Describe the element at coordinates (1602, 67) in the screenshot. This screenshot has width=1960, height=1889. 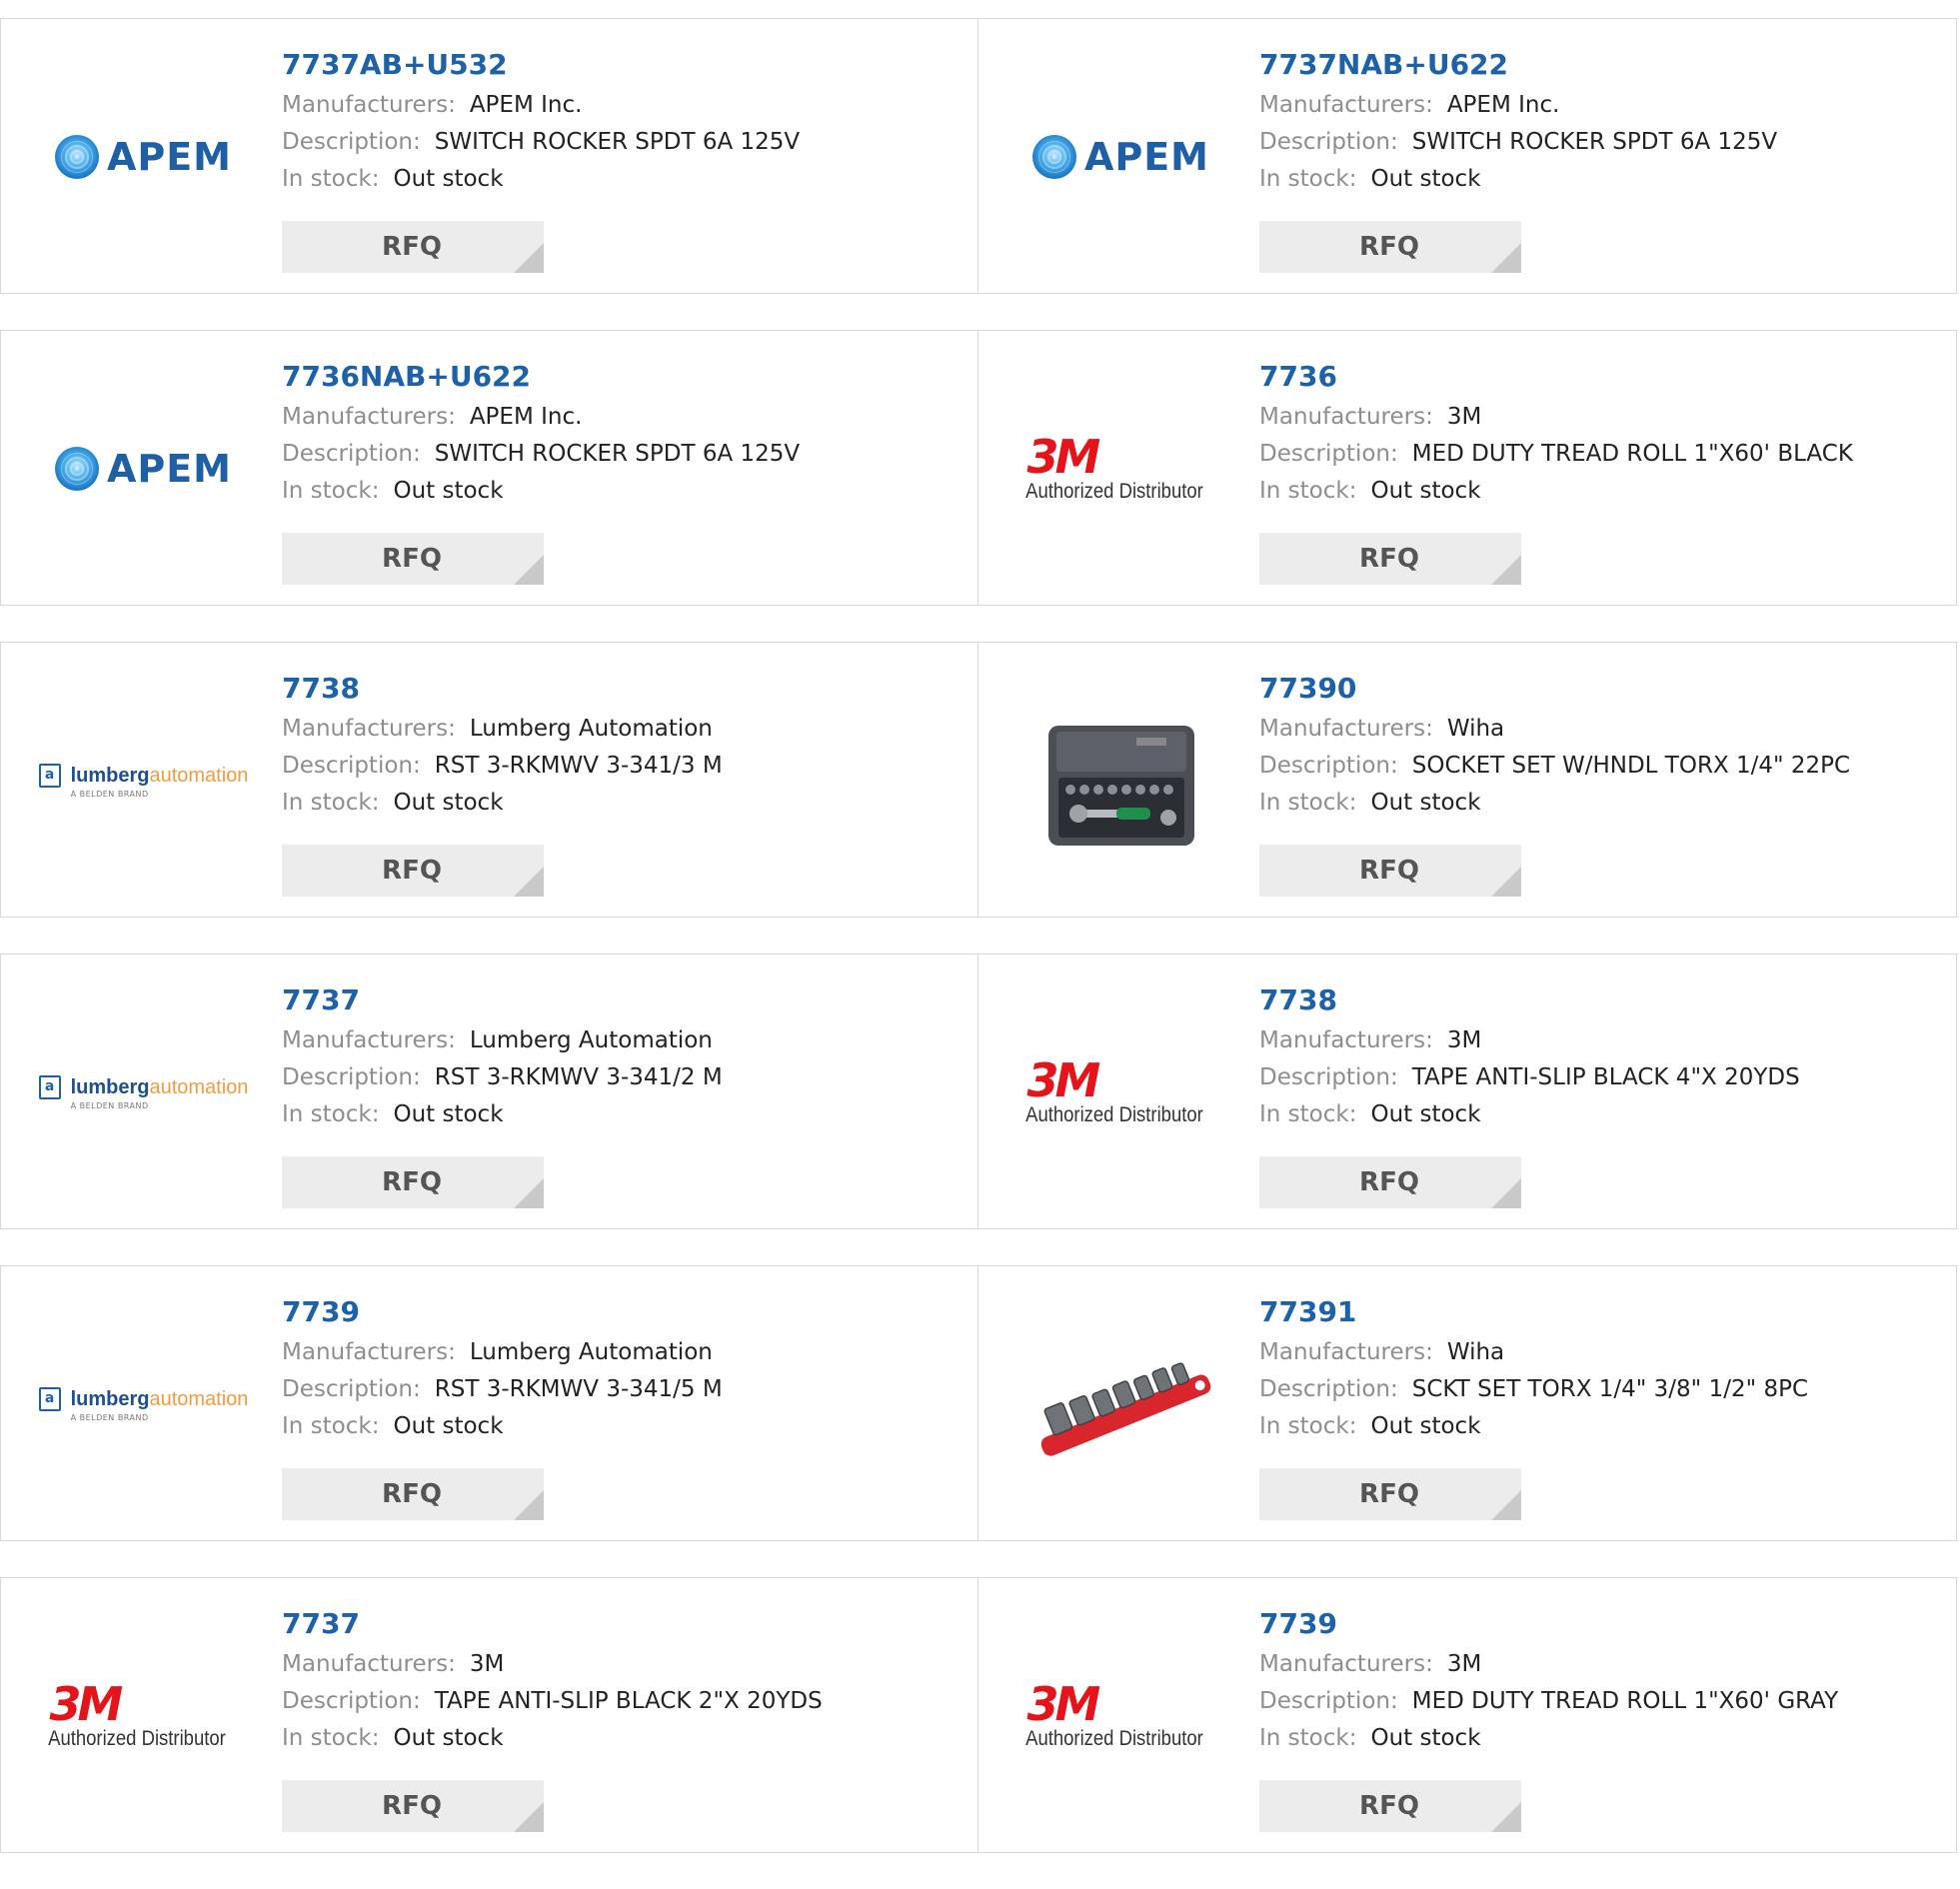
I see `part-number-link: 7737NAB+U622` at that location.